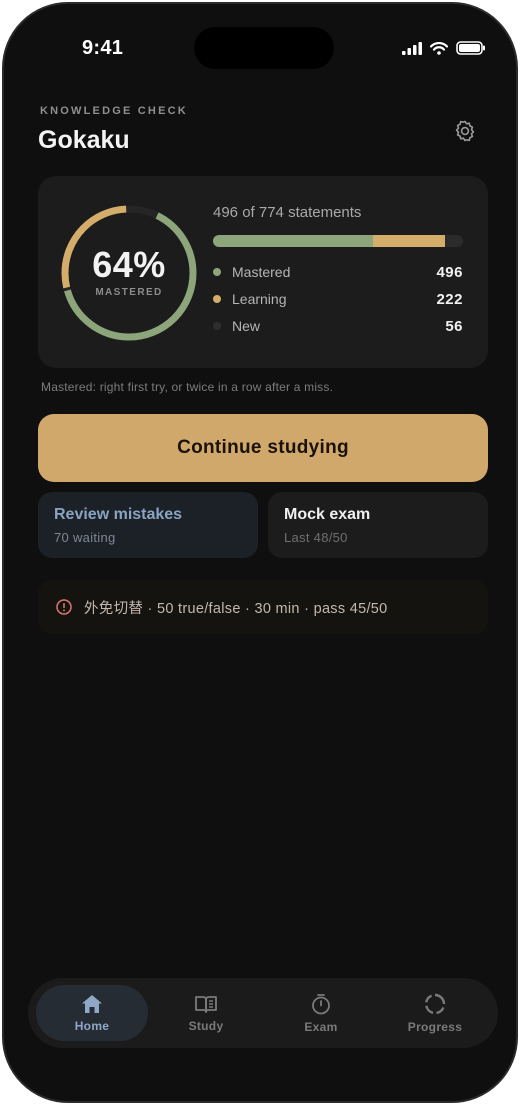  Describe the element at coordinates (449, 299) in the screenshot. I see `legend-value: 222` at that location.